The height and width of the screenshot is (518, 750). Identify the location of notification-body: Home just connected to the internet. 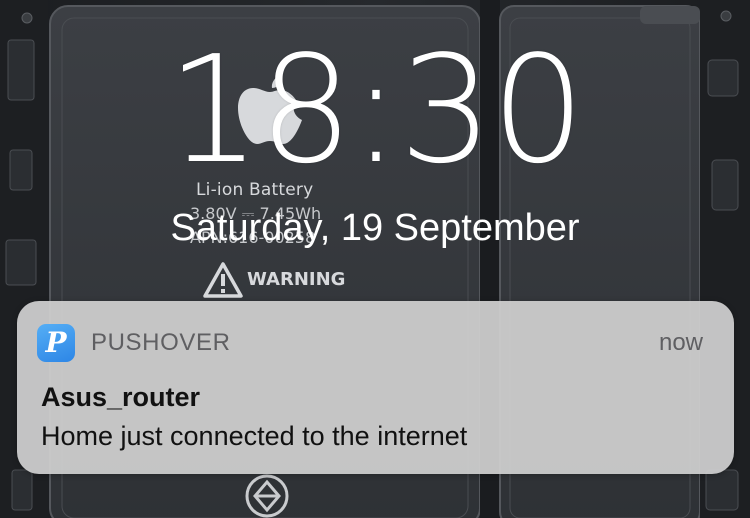
(254, 436).